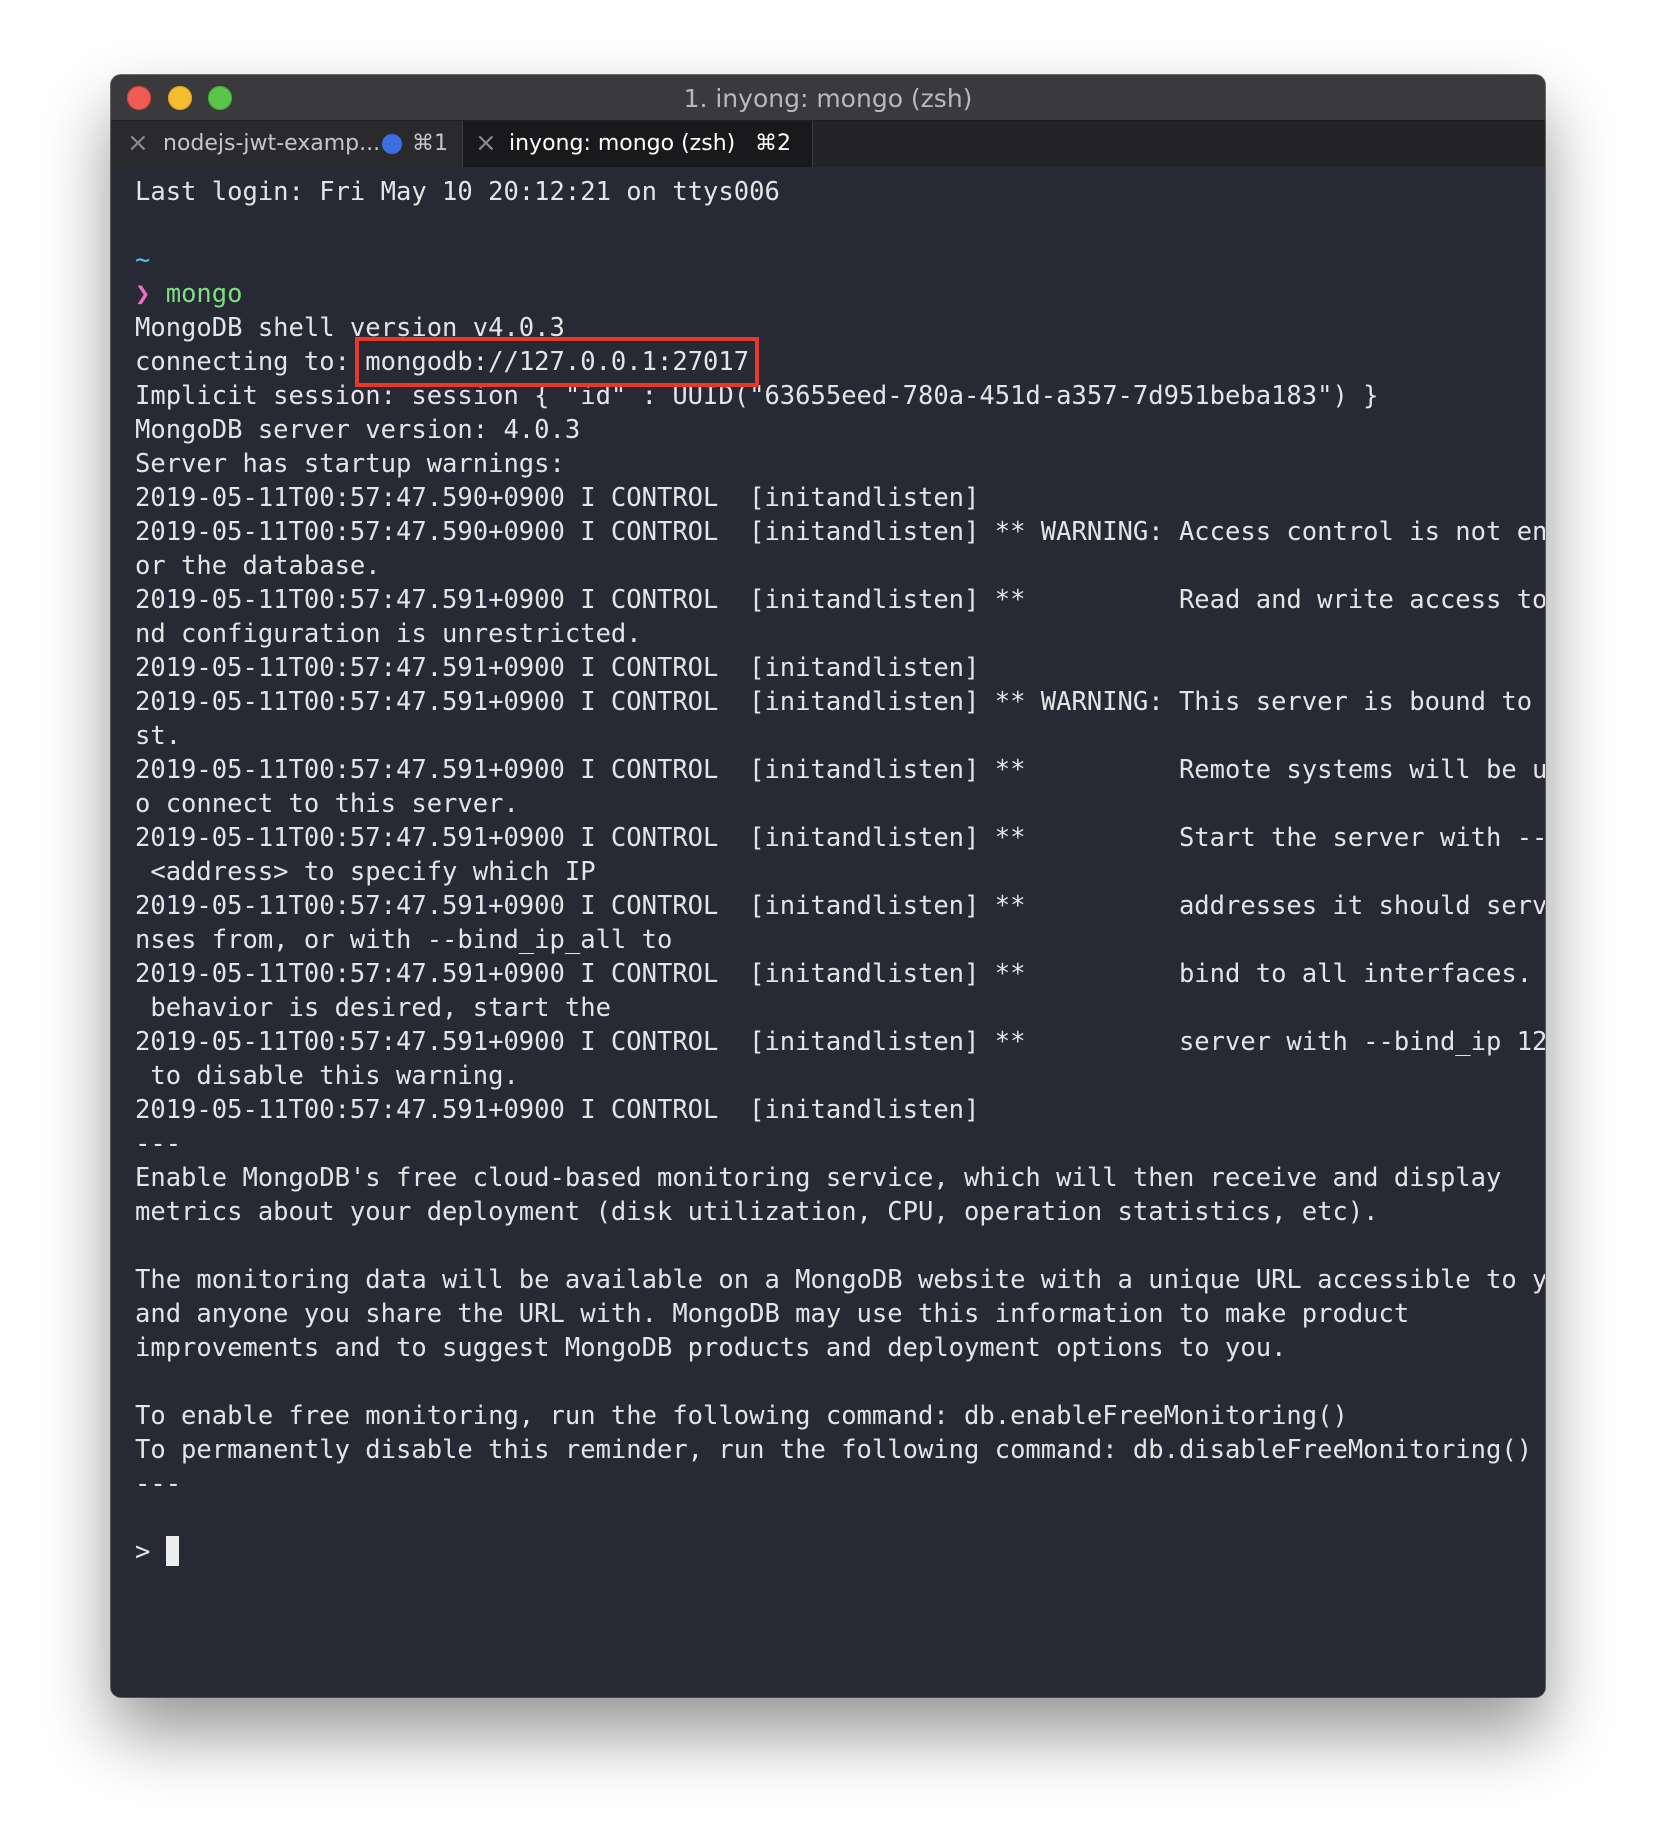 The height and width of the screenshot is (1846, 1658). What do you see at coordinates (350, 464) in the screenshot?
I see `startup-warnings-line: Server has startup warnings:` at bounding box center [350, 464].